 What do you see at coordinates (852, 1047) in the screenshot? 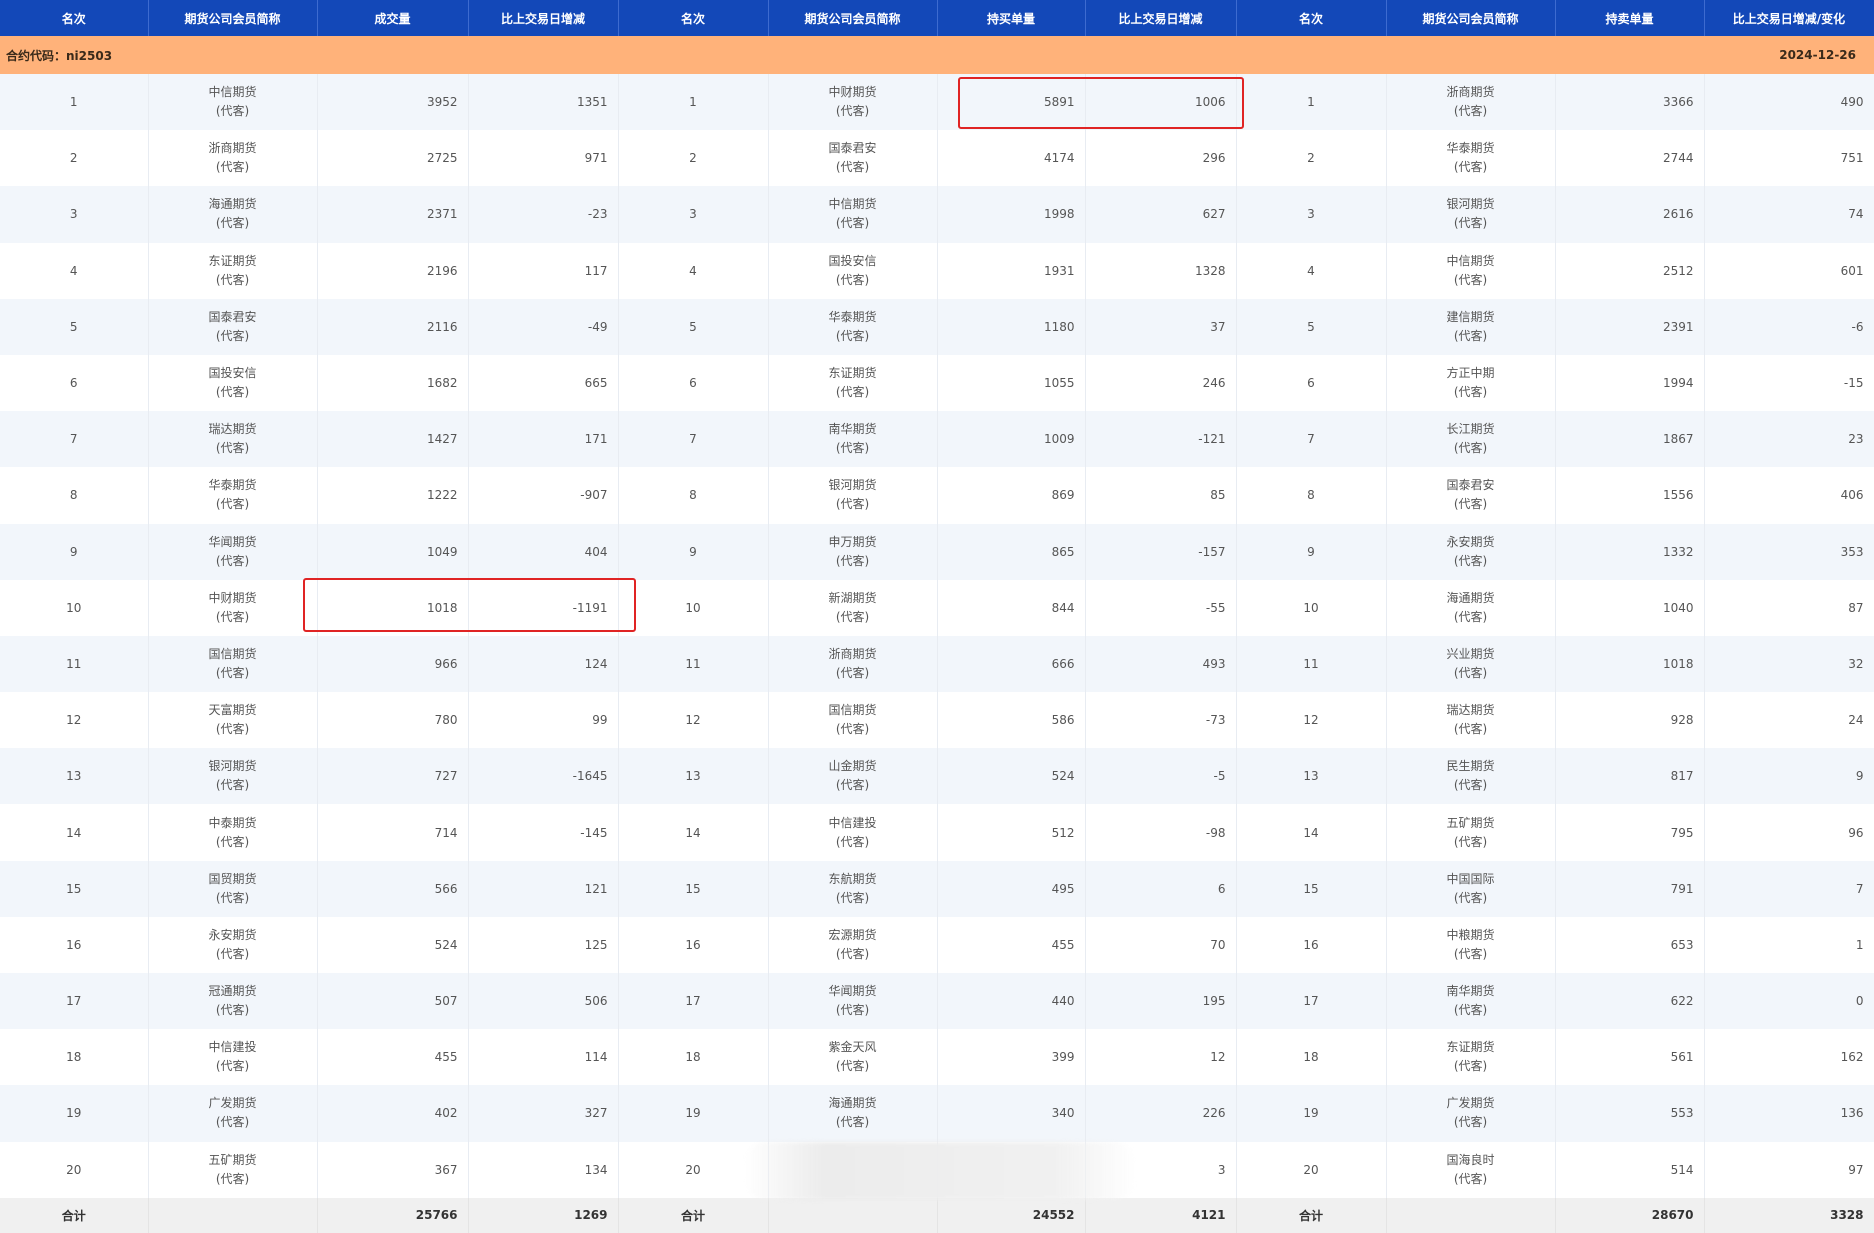
I see `member-name: 紫金天风` at bounding box center [852, 1047].